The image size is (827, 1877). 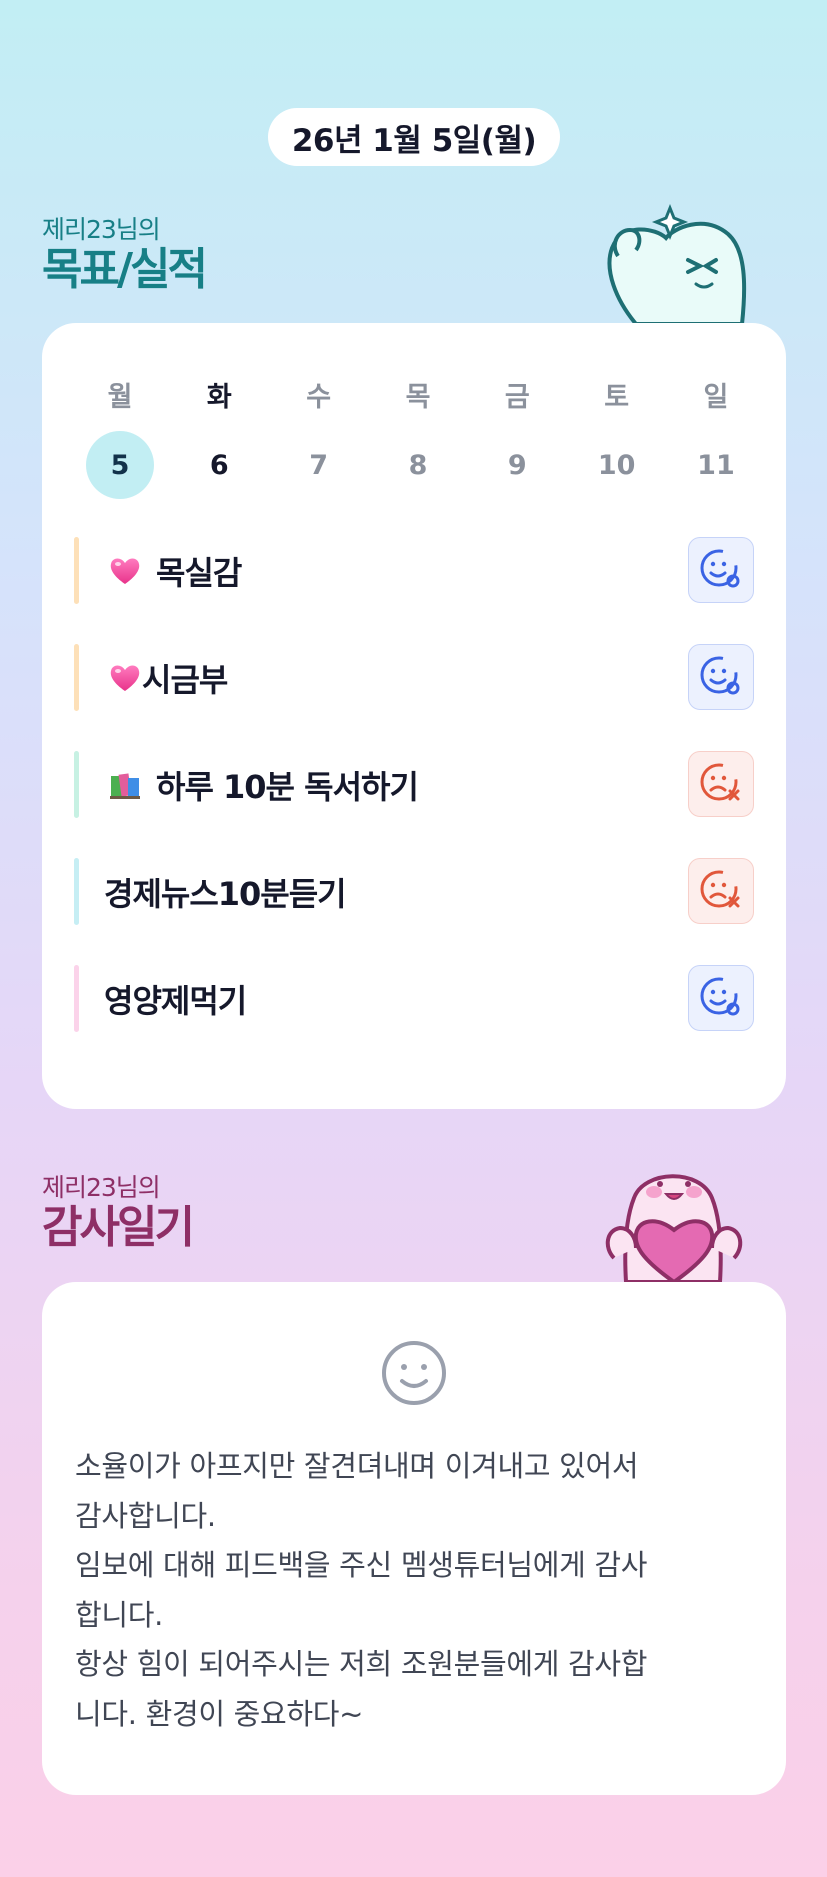 I want to click on goal-label: 영양제먹기, so click(x=175, y=1000).